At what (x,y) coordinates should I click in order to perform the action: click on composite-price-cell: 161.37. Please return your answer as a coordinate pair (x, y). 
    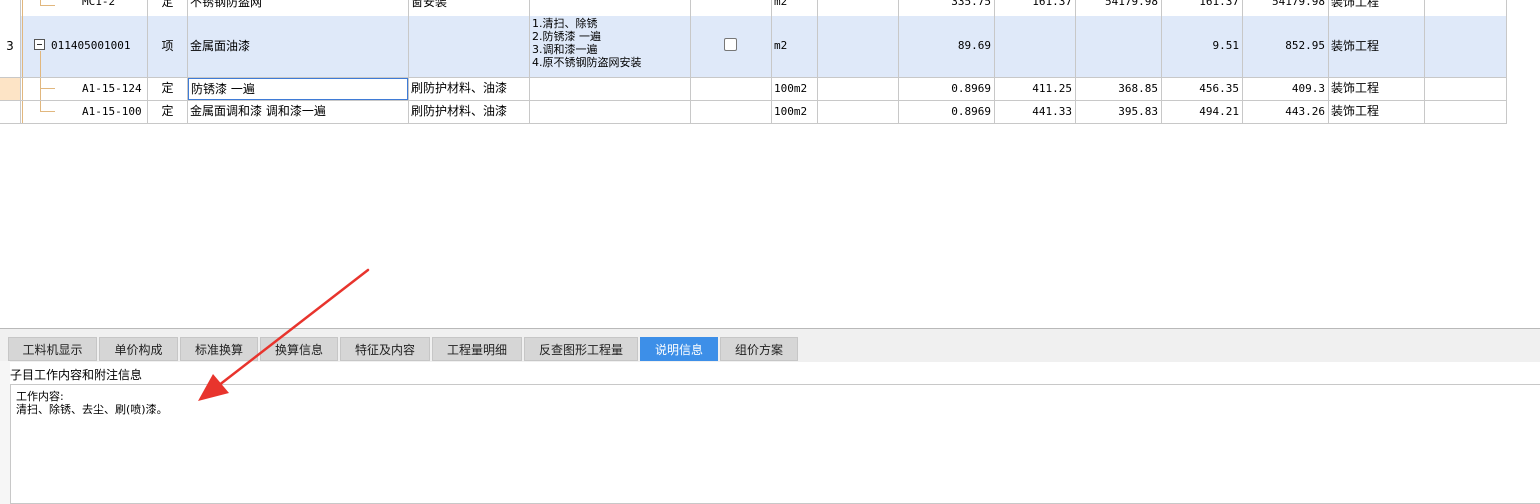
    Looking at the image, I should click on (1202, 8).